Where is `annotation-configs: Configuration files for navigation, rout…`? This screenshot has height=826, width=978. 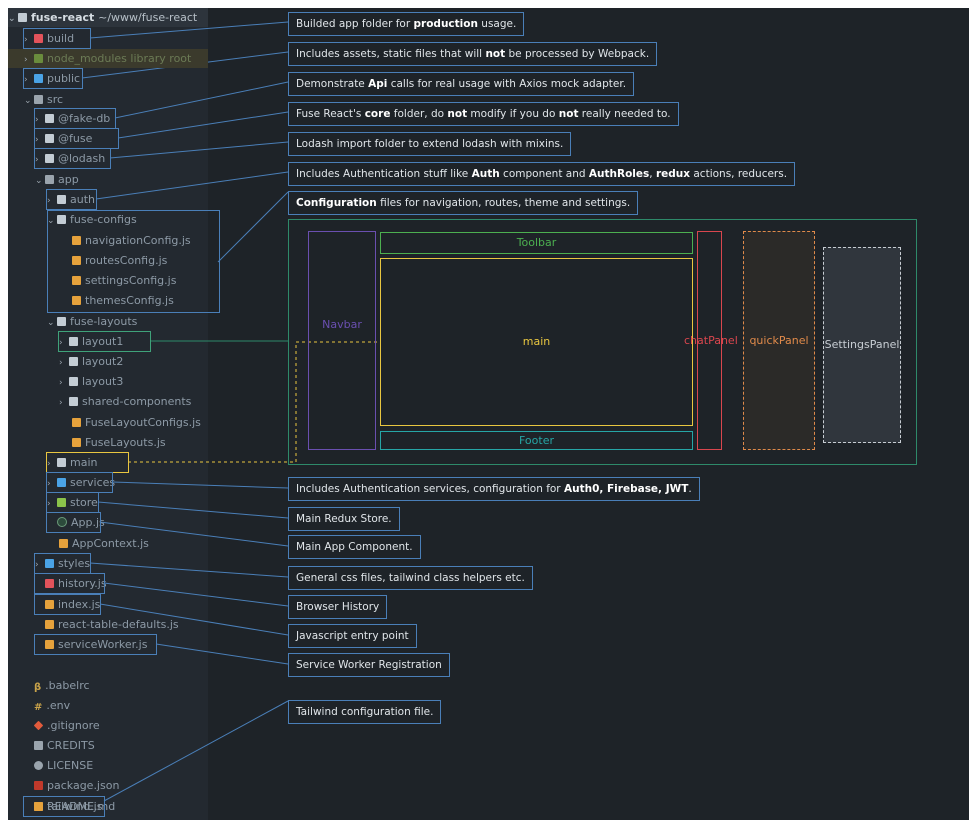 annotation-configs: Configuration files for navigation, rout… is located at coordinates (463, 203).